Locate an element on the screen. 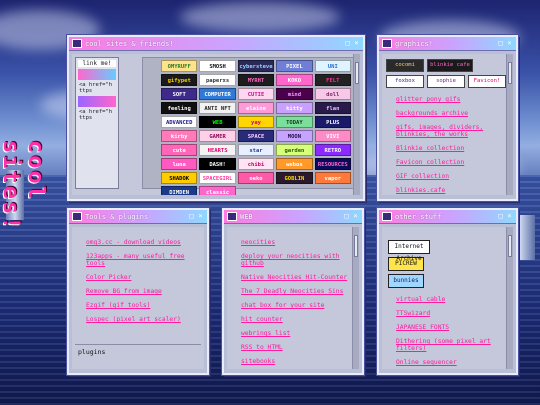 The image size is (540, 405). web-link: deploy your neocities with github is located at coordinates (297, 260).